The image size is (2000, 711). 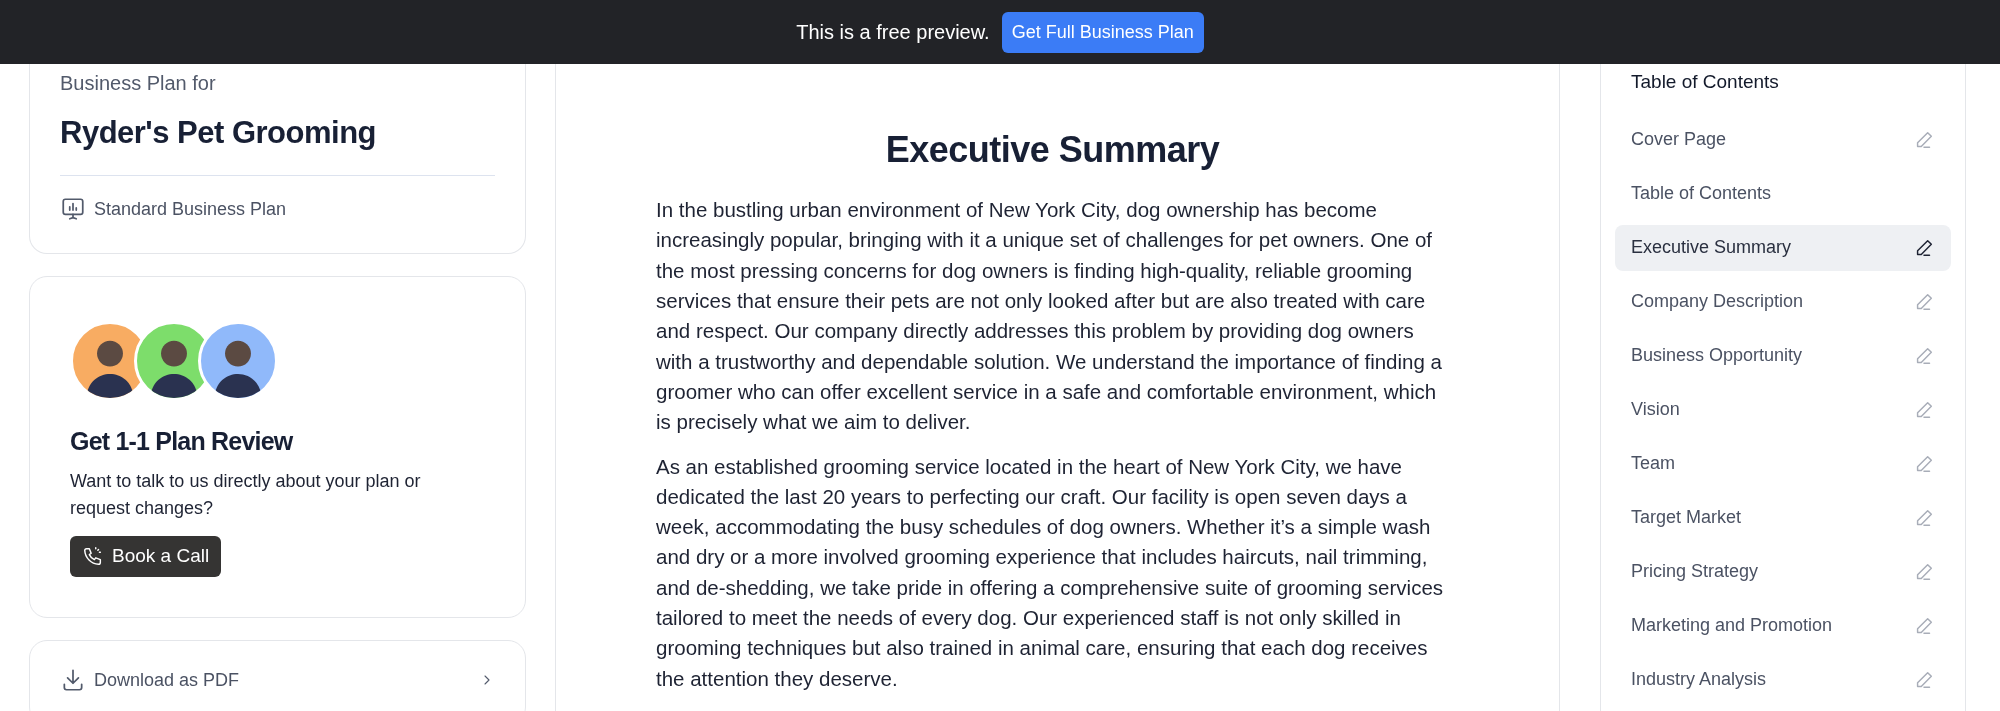 What do you see at coordinates (1783, 409) in the screenshot?
I see `toc-item: Vision` at bounding box center [1783, 409].